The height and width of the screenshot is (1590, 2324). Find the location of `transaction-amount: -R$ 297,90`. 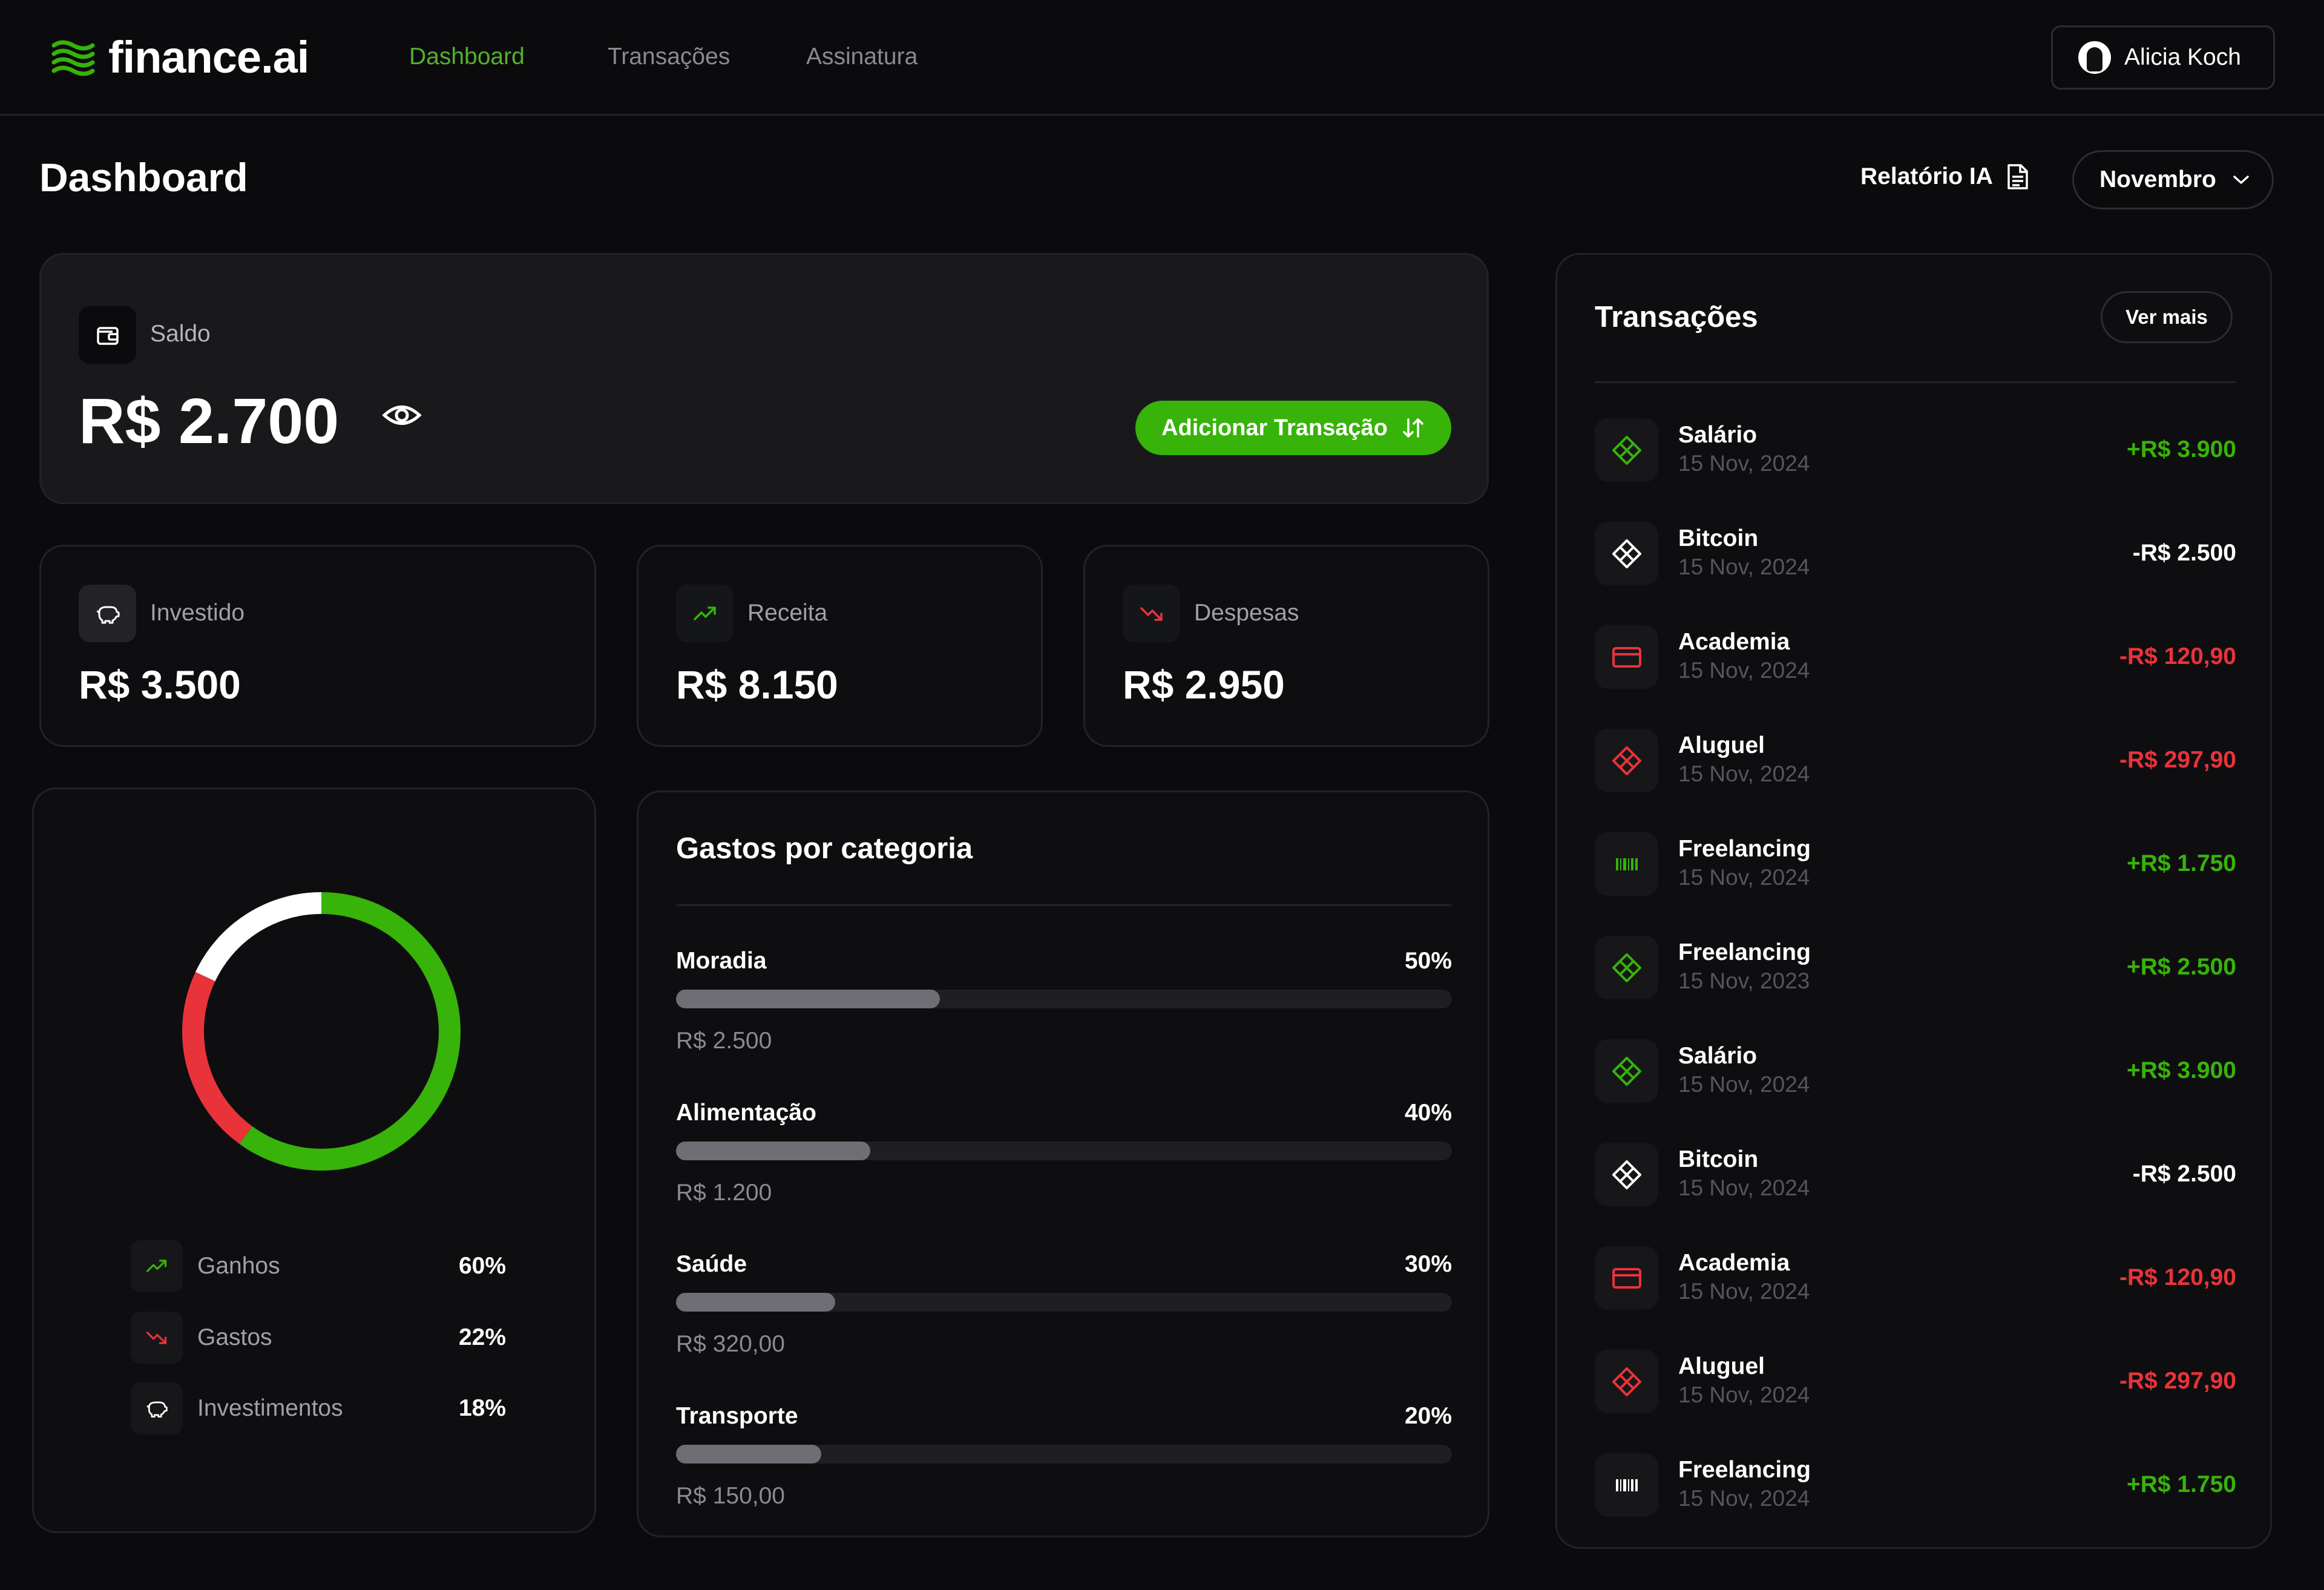

transaction-amount: -R$ 297,90 is located at coordinates (2177, 1381).